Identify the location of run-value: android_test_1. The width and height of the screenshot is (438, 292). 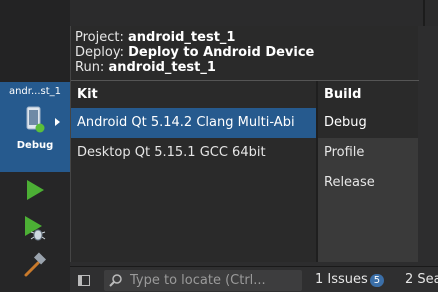
(162, 67).